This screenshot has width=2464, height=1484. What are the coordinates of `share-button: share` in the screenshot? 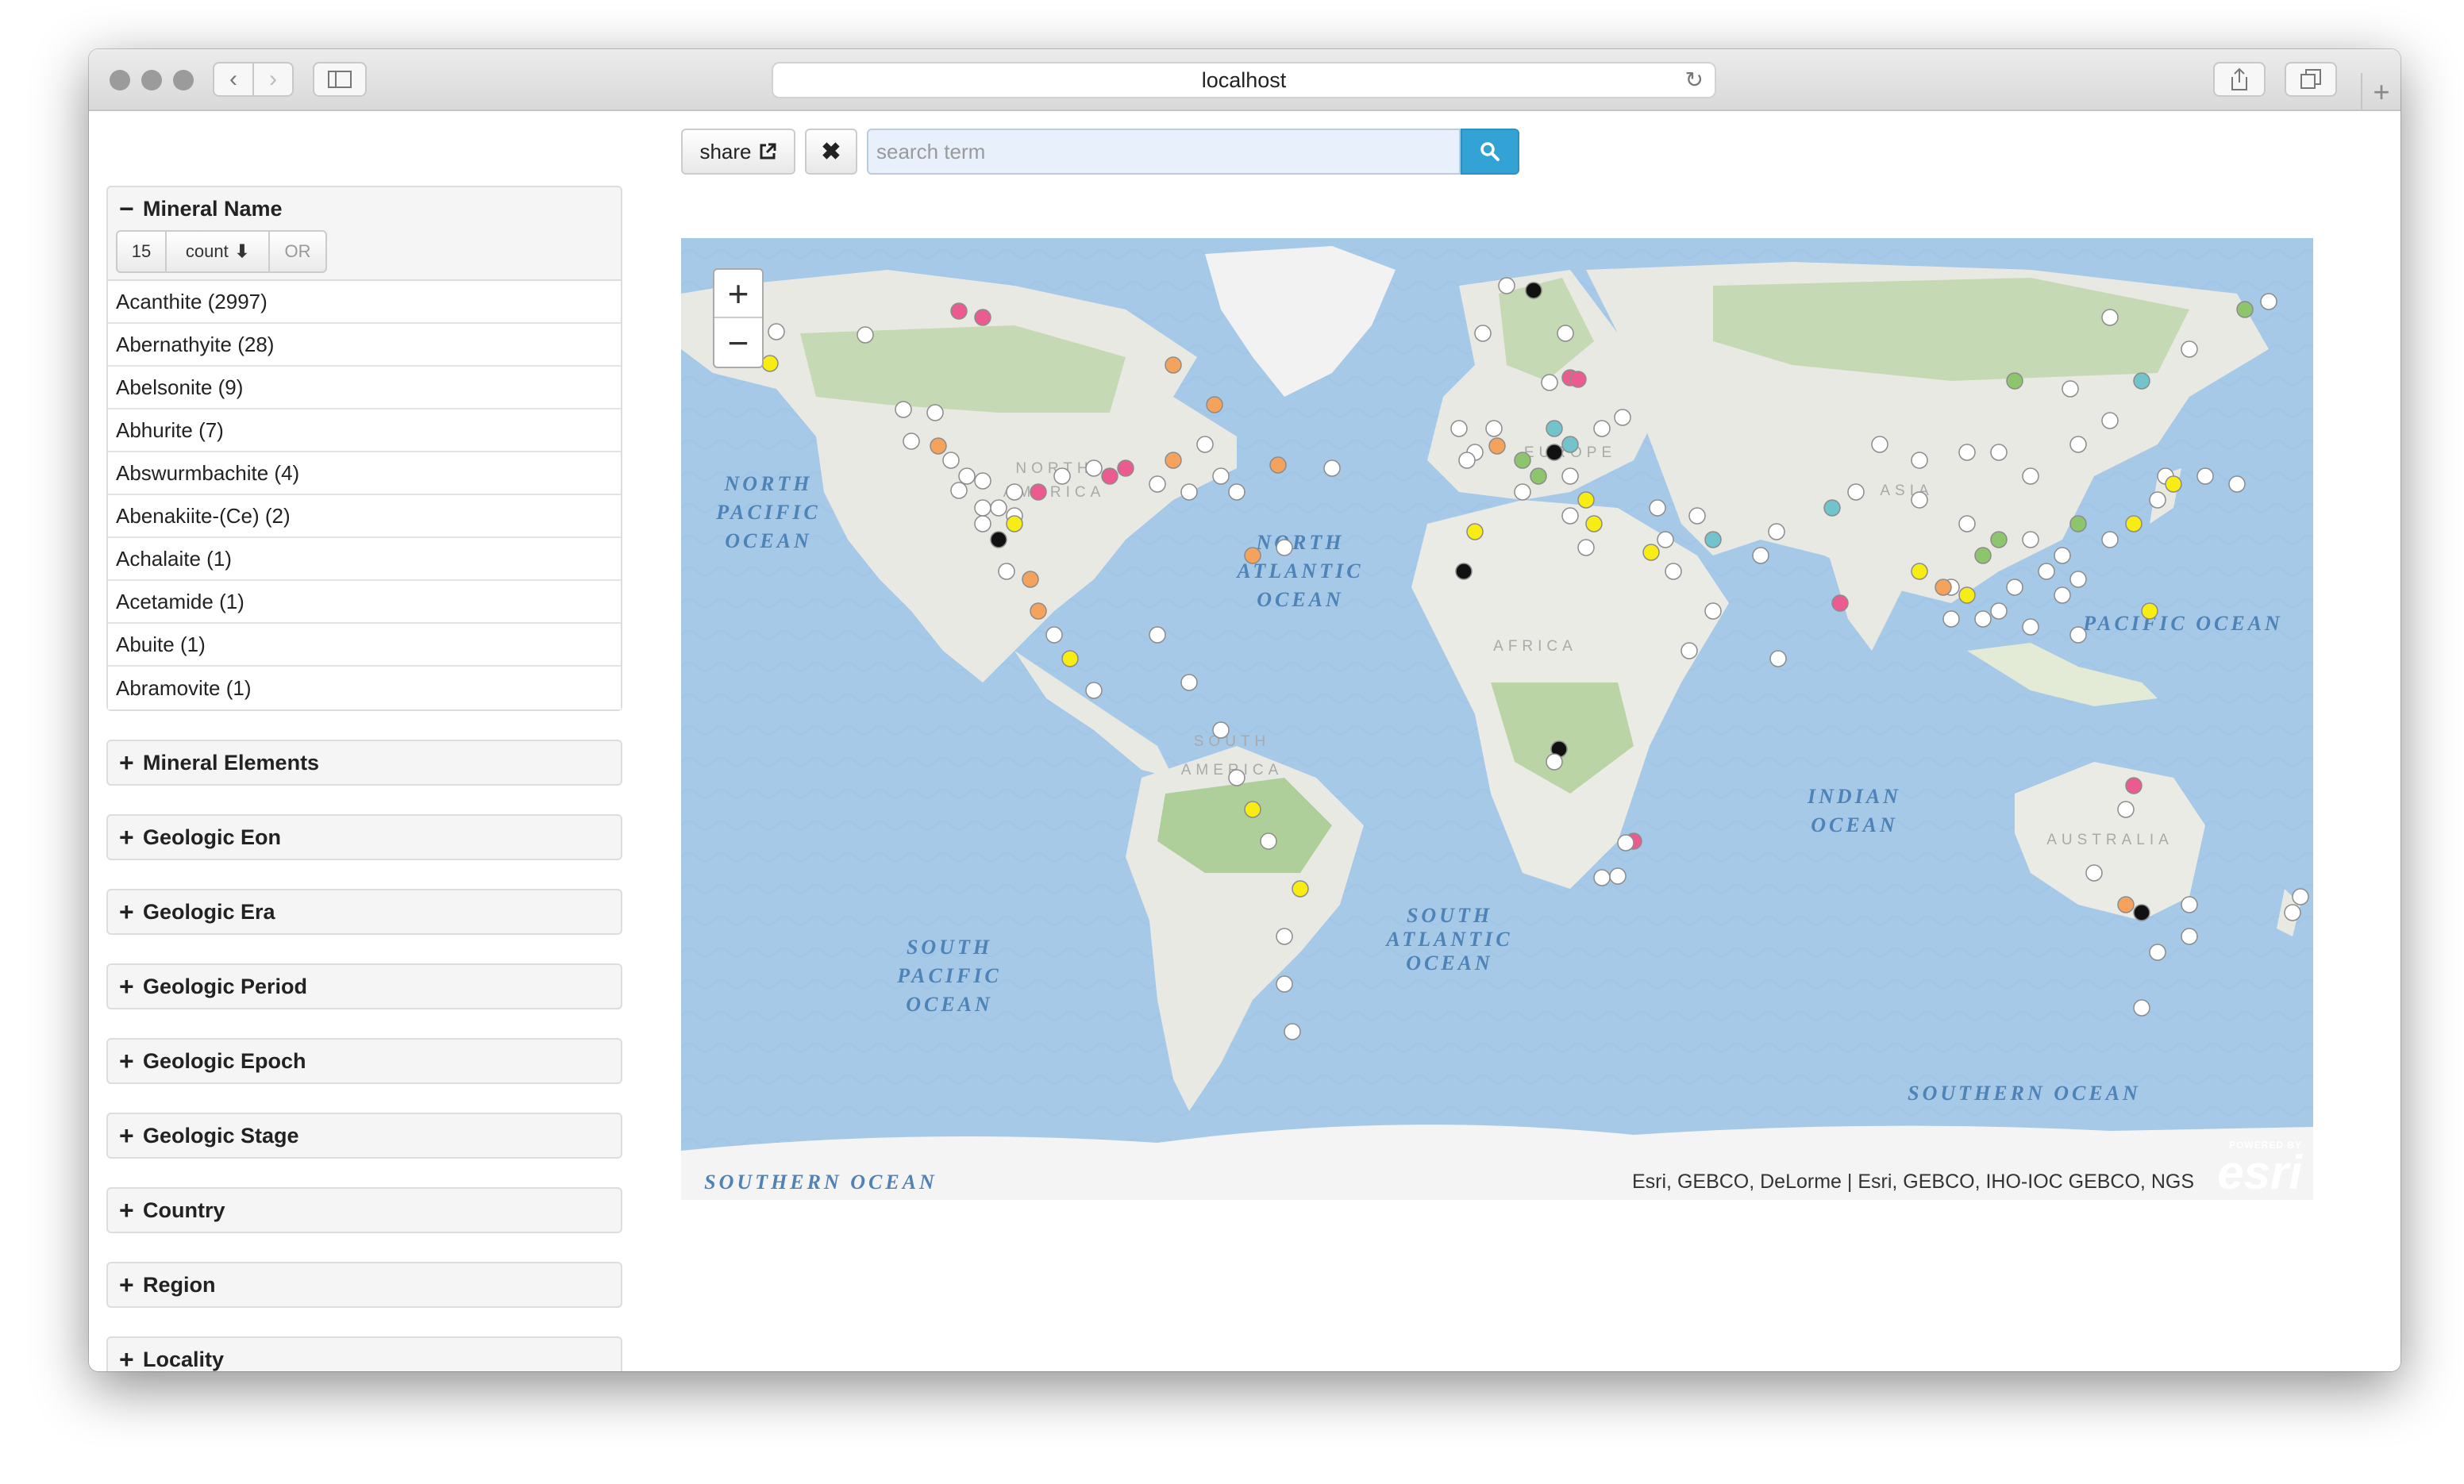 It's located at (738, 152).